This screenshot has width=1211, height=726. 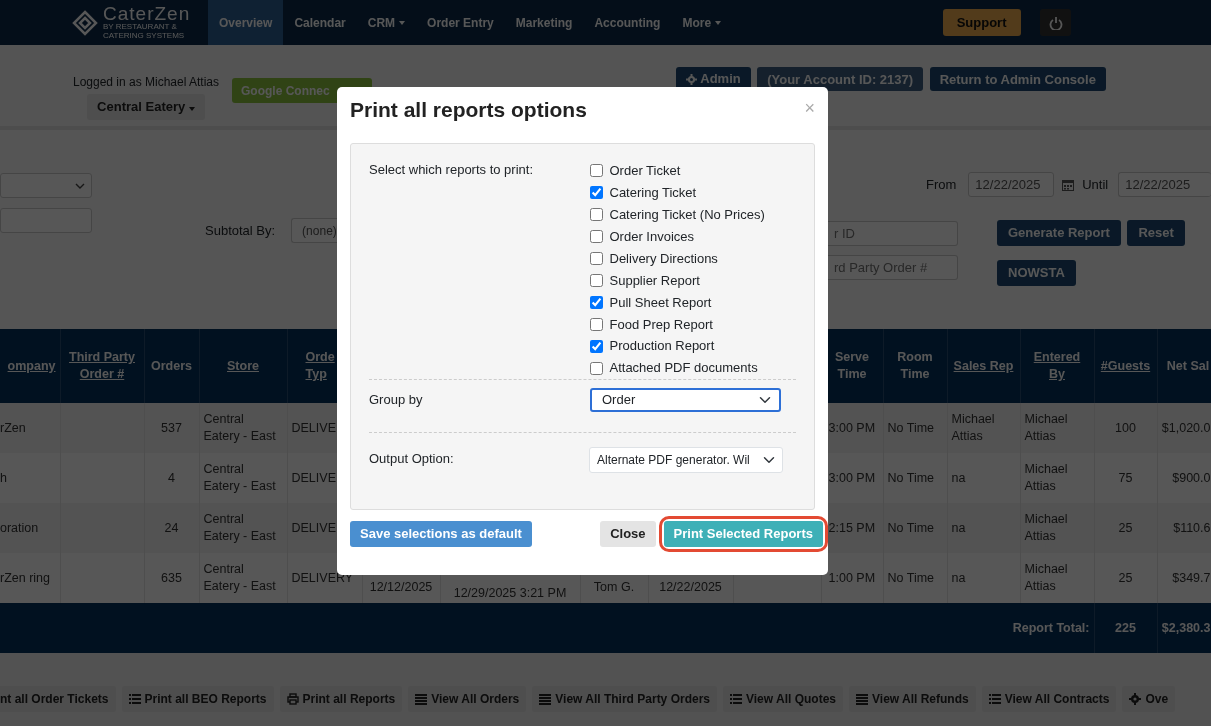 I want to click on checkbox-label: Catering Ticket (No Prices), so click(x=687, y=215).